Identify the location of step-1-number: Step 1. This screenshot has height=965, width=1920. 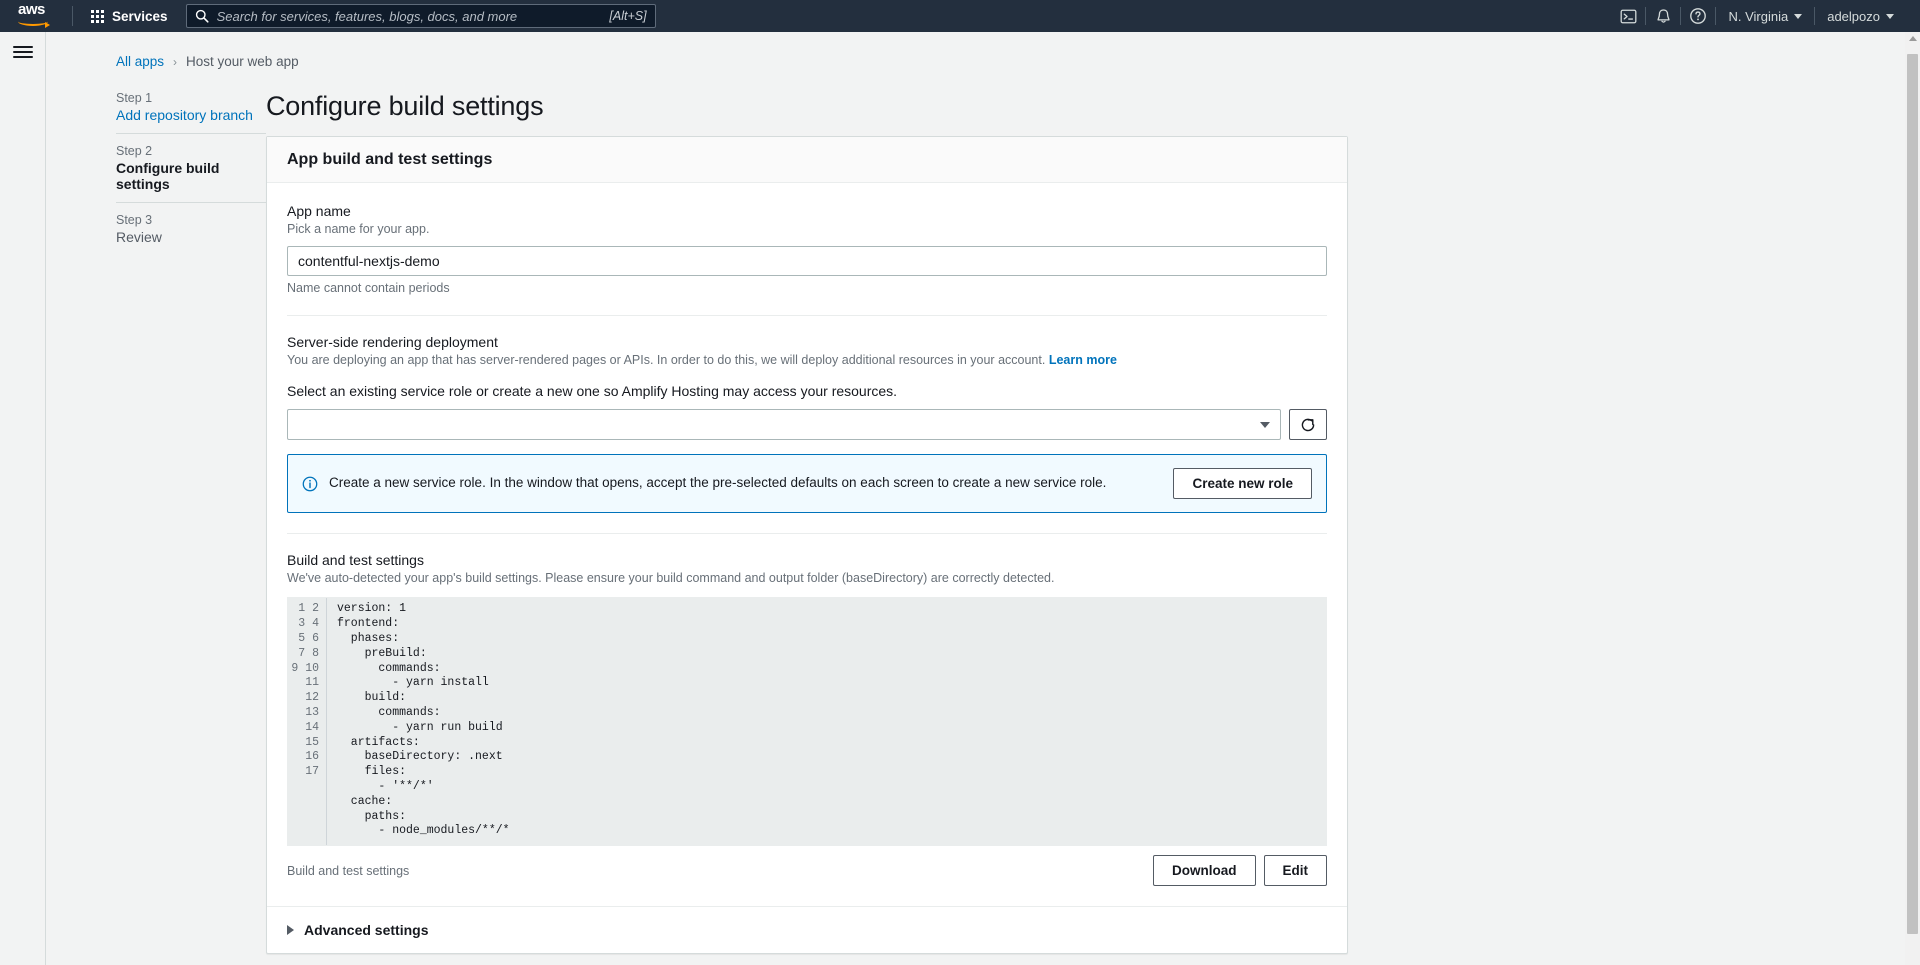
(134, 98).